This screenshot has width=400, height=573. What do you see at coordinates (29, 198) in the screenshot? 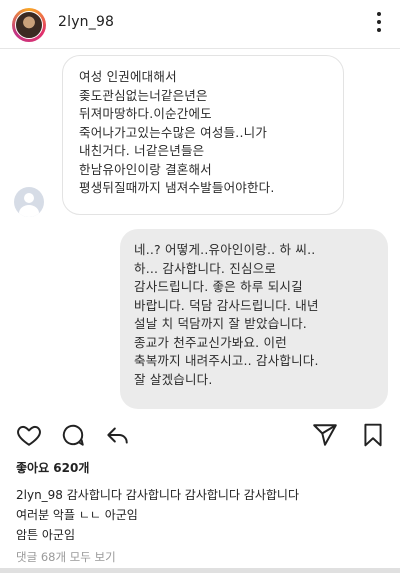
I see `avatar-head` at bounding box center [29, 198].